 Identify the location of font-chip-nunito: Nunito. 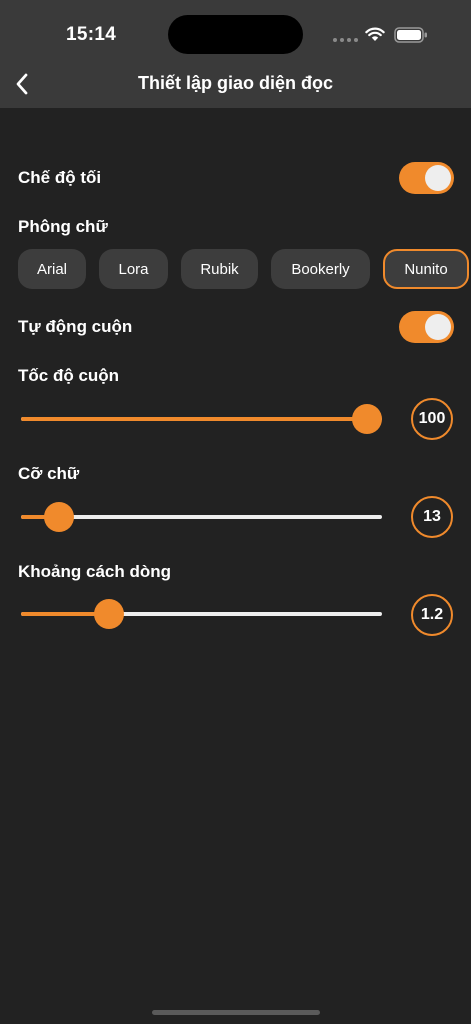
(426, 269).